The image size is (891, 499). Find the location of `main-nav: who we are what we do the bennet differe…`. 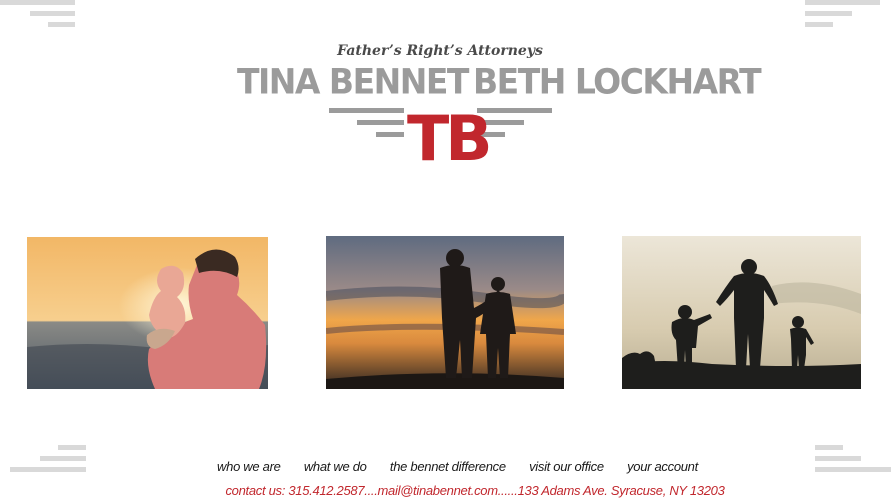

main-nav: who we are what we do the bennet differe… is located at coordinates (445, 466).